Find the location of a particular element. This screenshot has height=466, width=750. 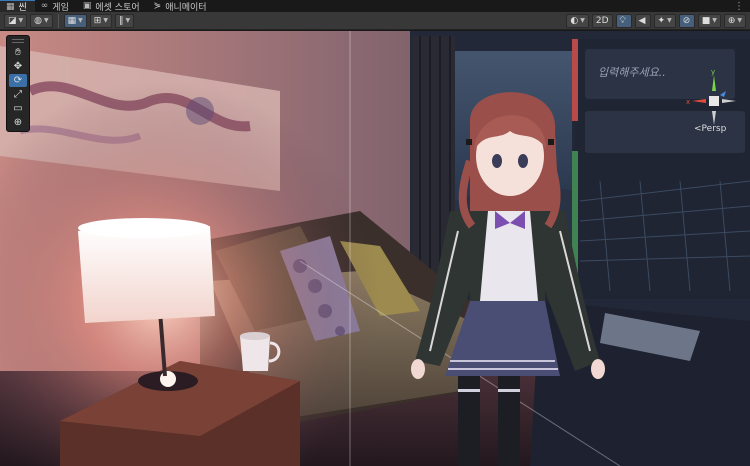

transform-tool-button: ⊕ is located at coordinates (18, 122).